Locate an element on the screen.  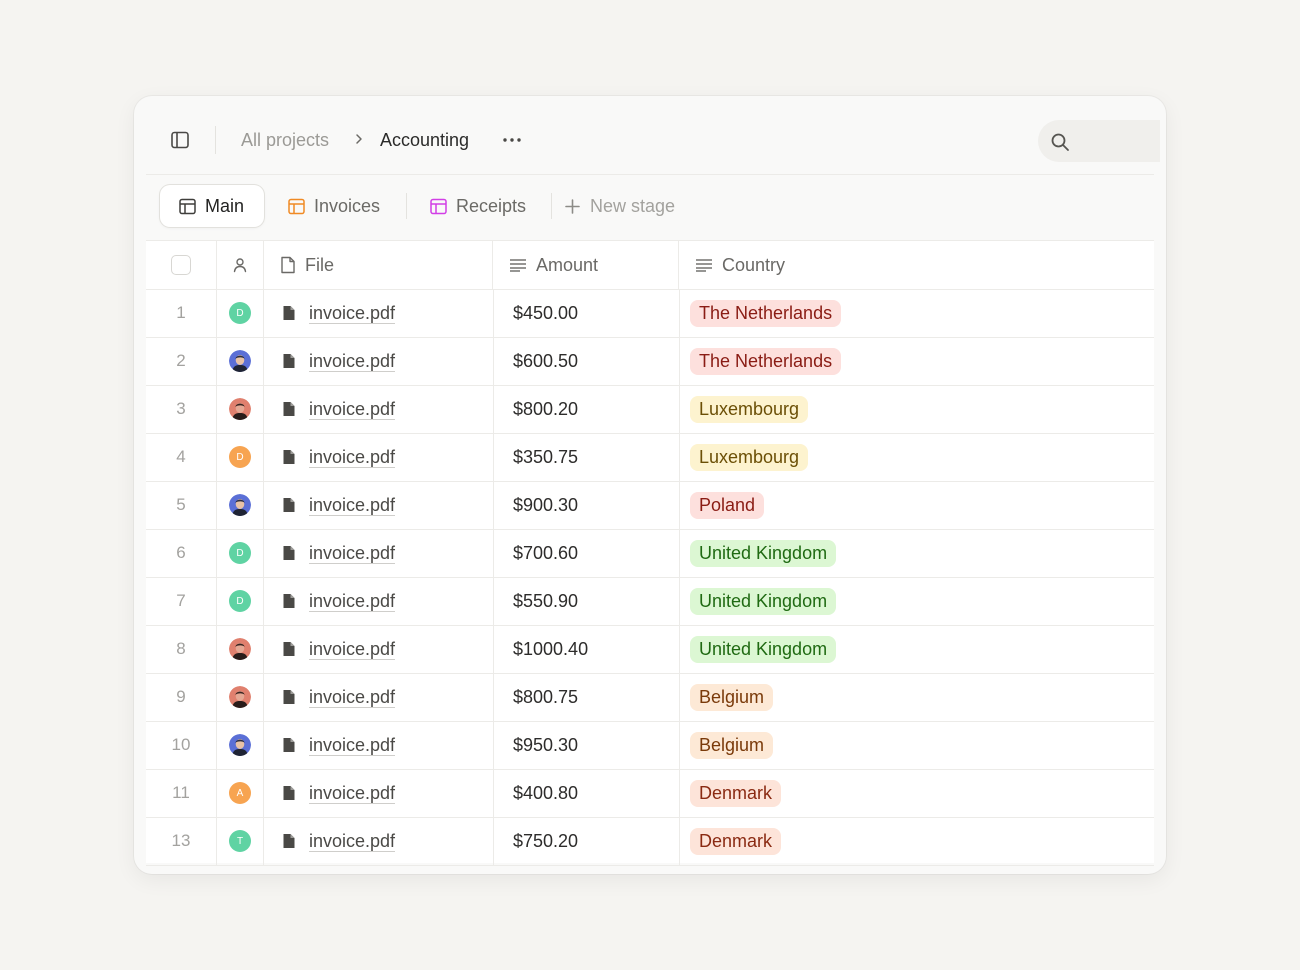
assignee-cell is located at coordinates (240, 409).